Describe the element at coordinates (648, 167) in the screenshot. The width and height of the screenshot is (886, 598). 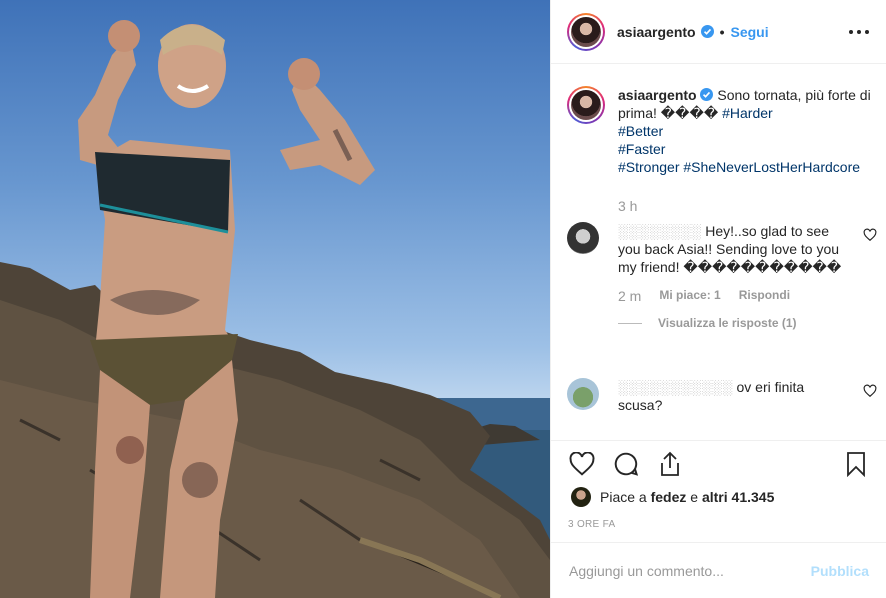
I see `hashtag-link: #Stronger` at that location.